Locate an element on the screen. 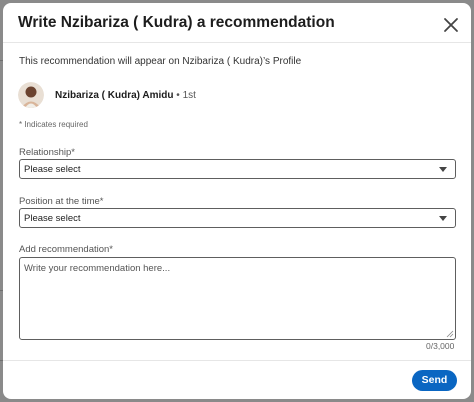 Image resolution: width=474 pixels, height=402 pixels. position-value: Please select is located at coordinates (52, 218).